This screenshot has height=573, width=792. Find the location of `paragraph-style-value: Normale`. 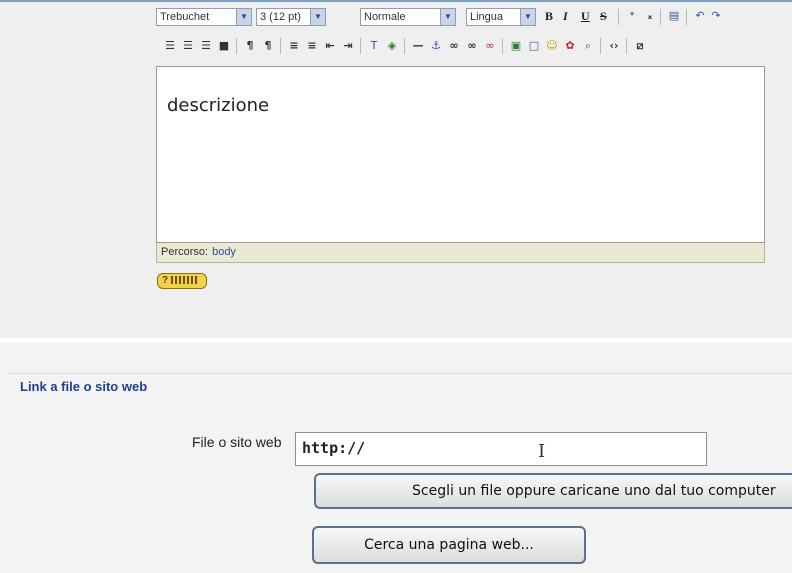

paragraph-style-value: Normale is located at coordinates (385, 17).